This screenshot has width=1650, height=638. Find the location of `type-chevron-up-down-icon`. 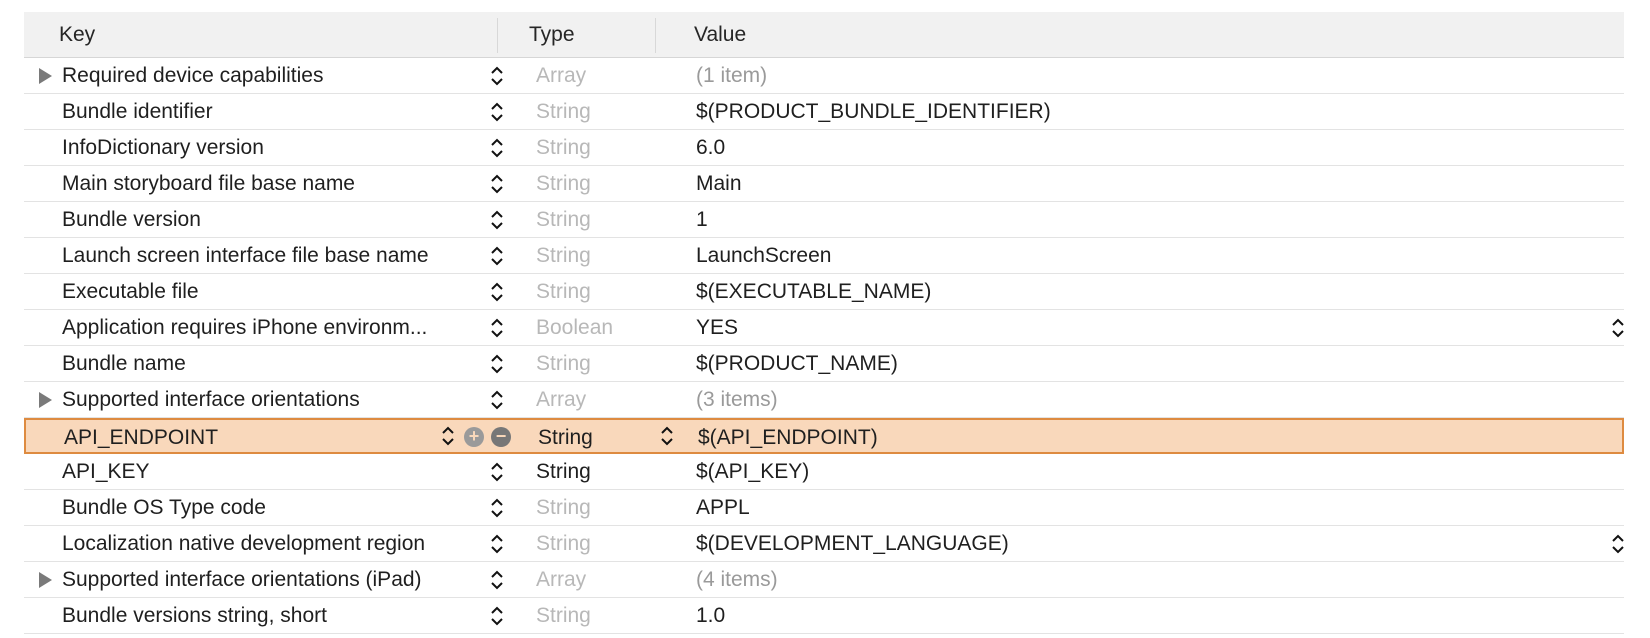

type-chevron-up-down-icon is located at coordinates (667, 436).